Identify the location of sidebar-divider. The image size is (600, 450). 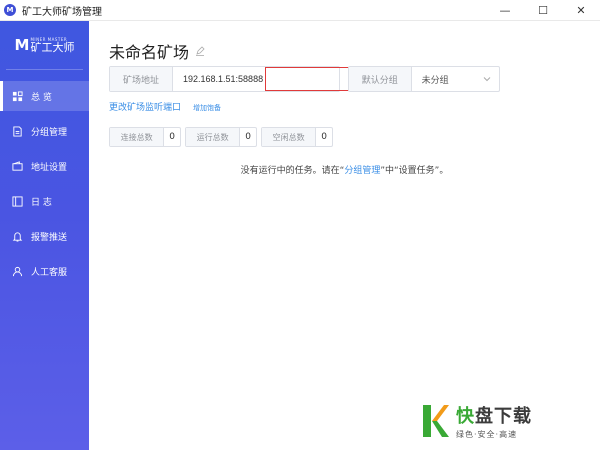
(44, 69).